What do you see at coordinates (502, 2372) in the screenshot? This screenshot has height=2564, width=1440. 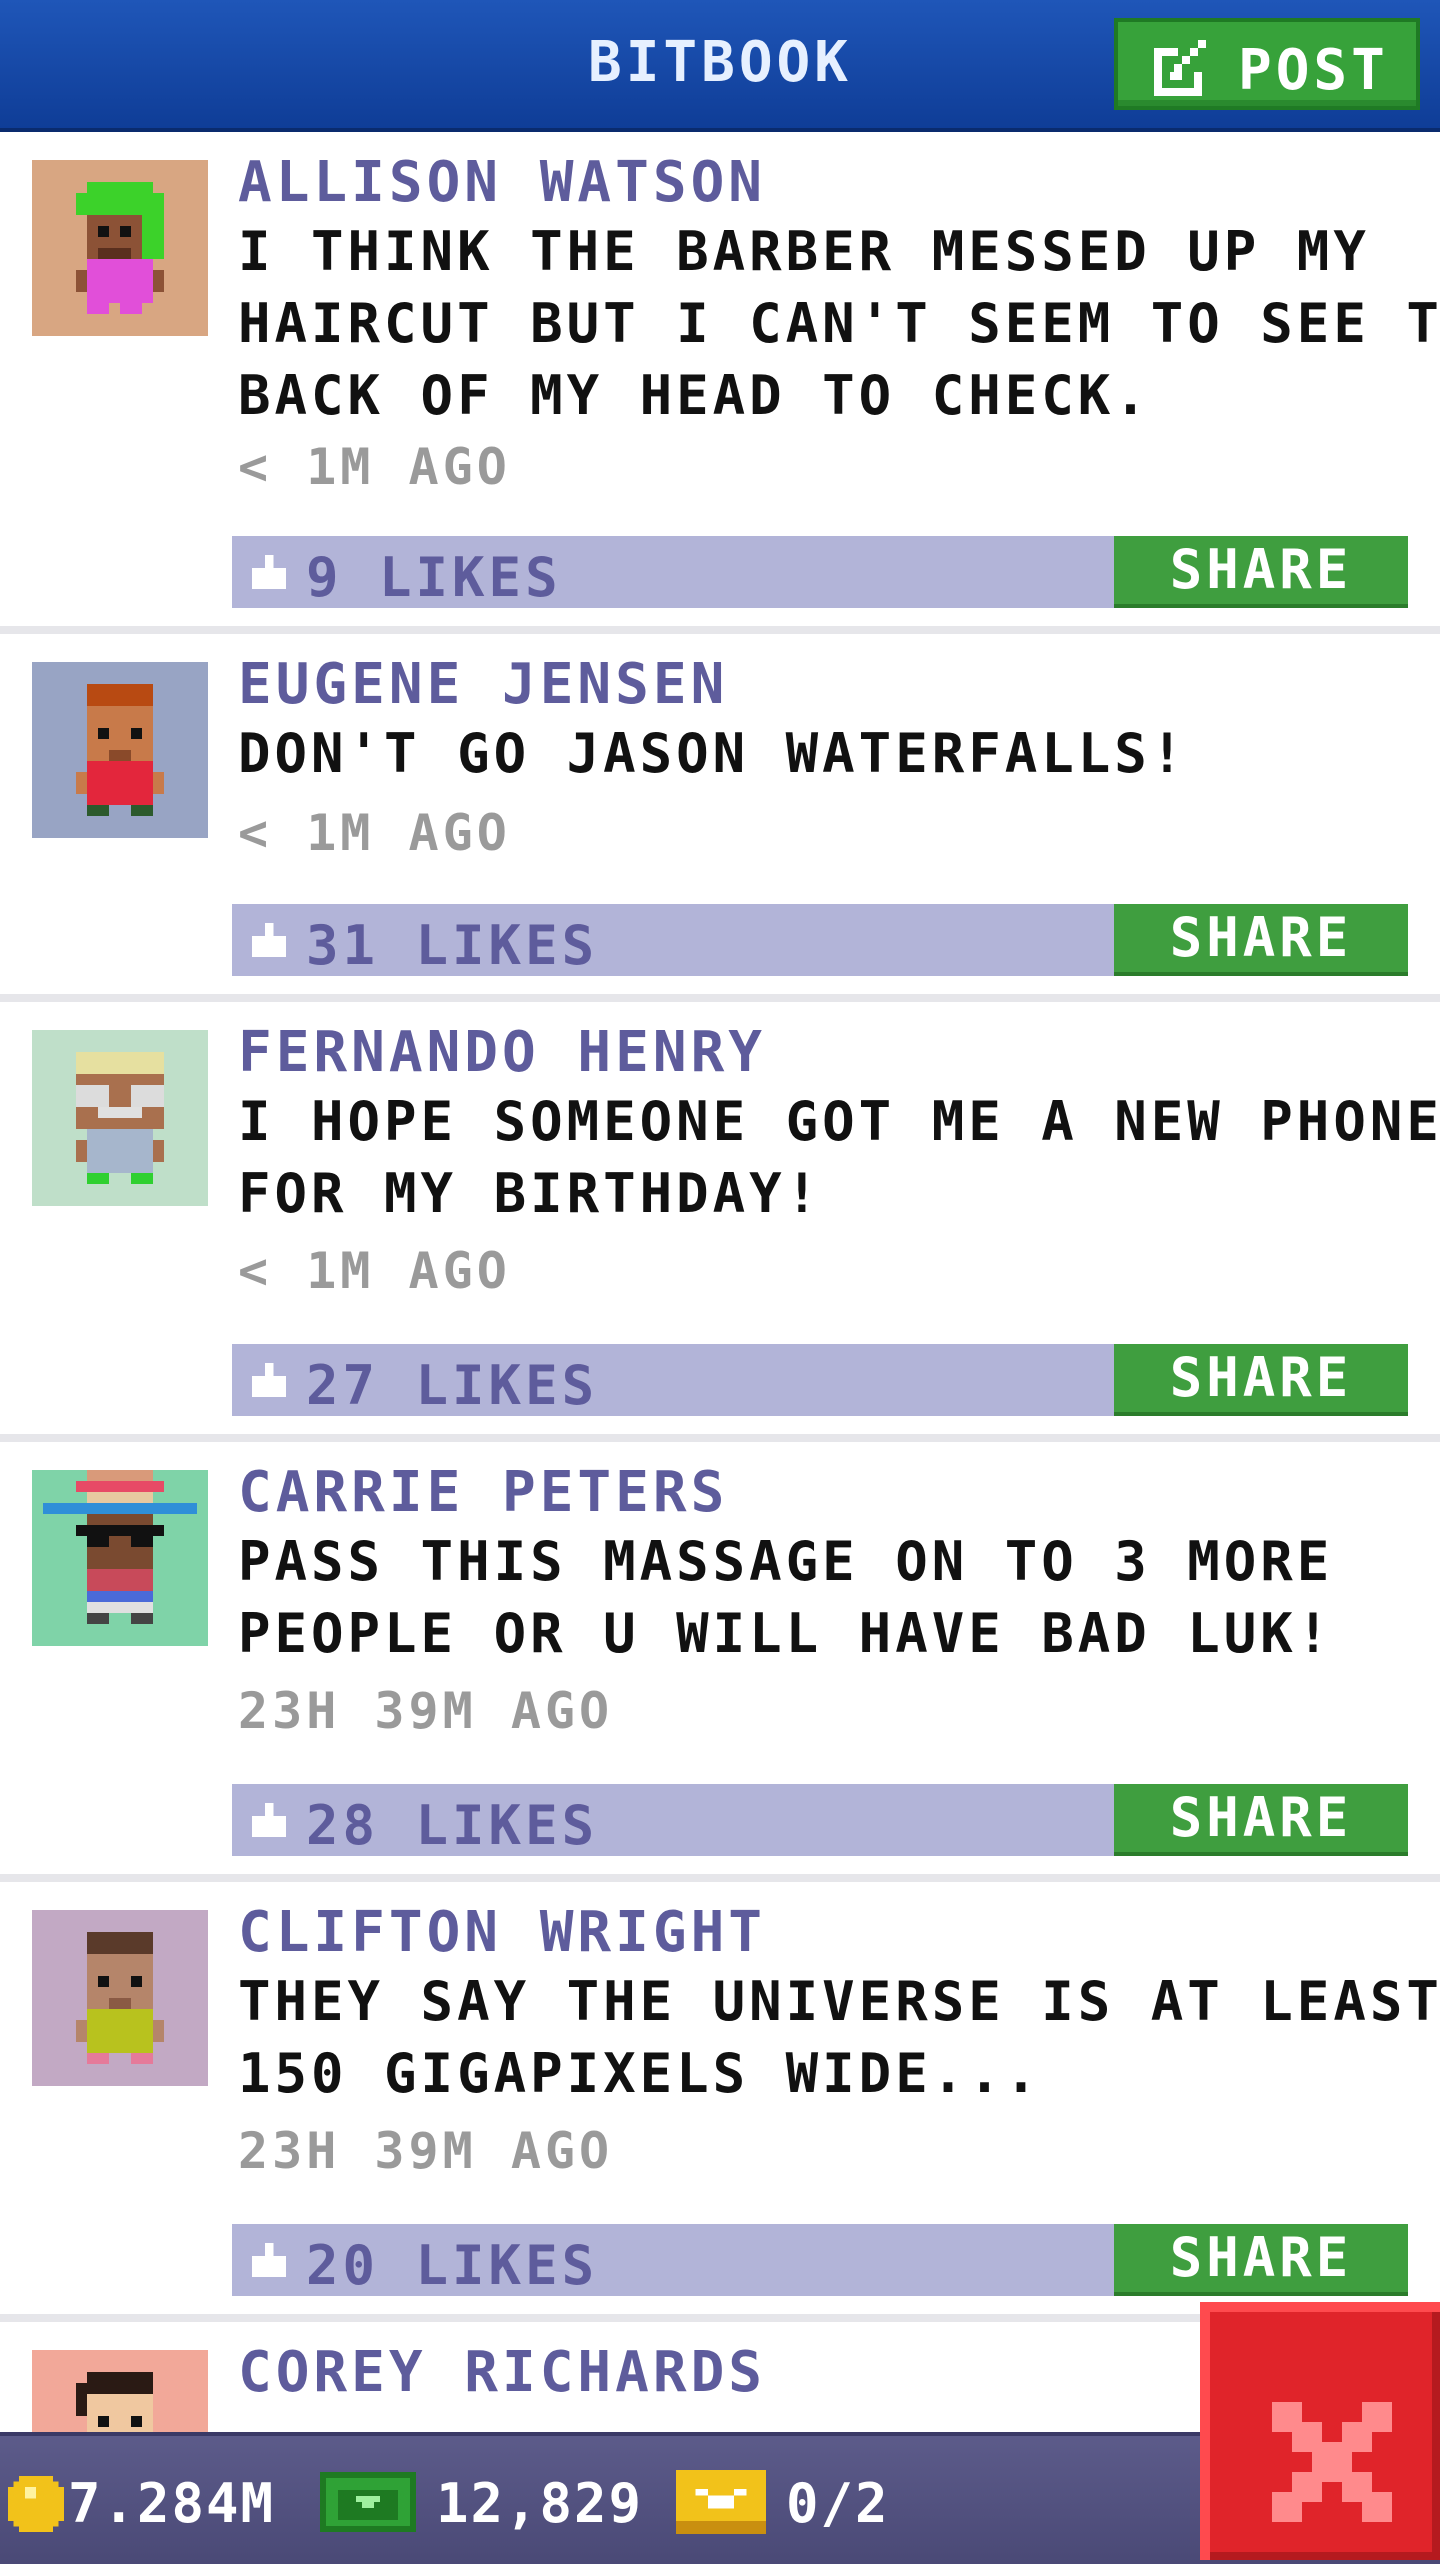 I see `post-author: COREY RICHARDS` at bounding box center [502, 2372].